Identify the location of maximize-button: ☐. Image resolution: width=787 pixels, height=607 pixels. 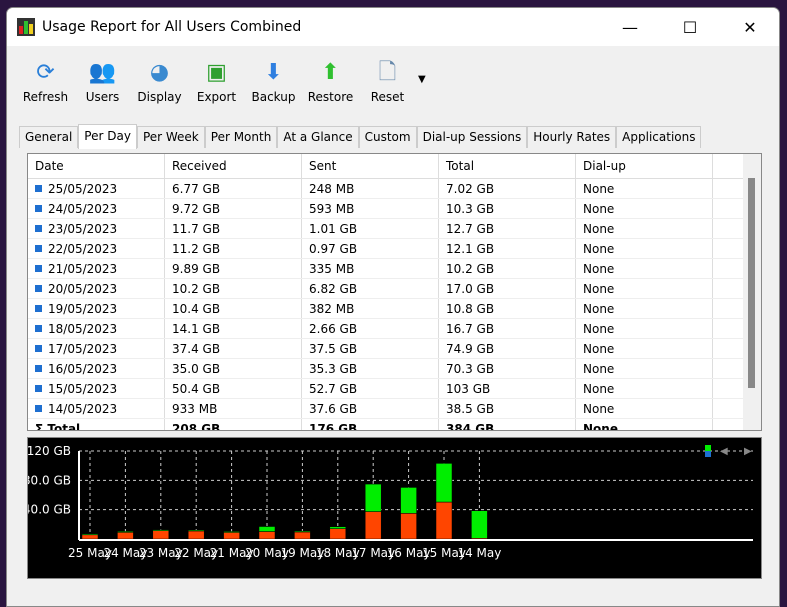
(690, 27).